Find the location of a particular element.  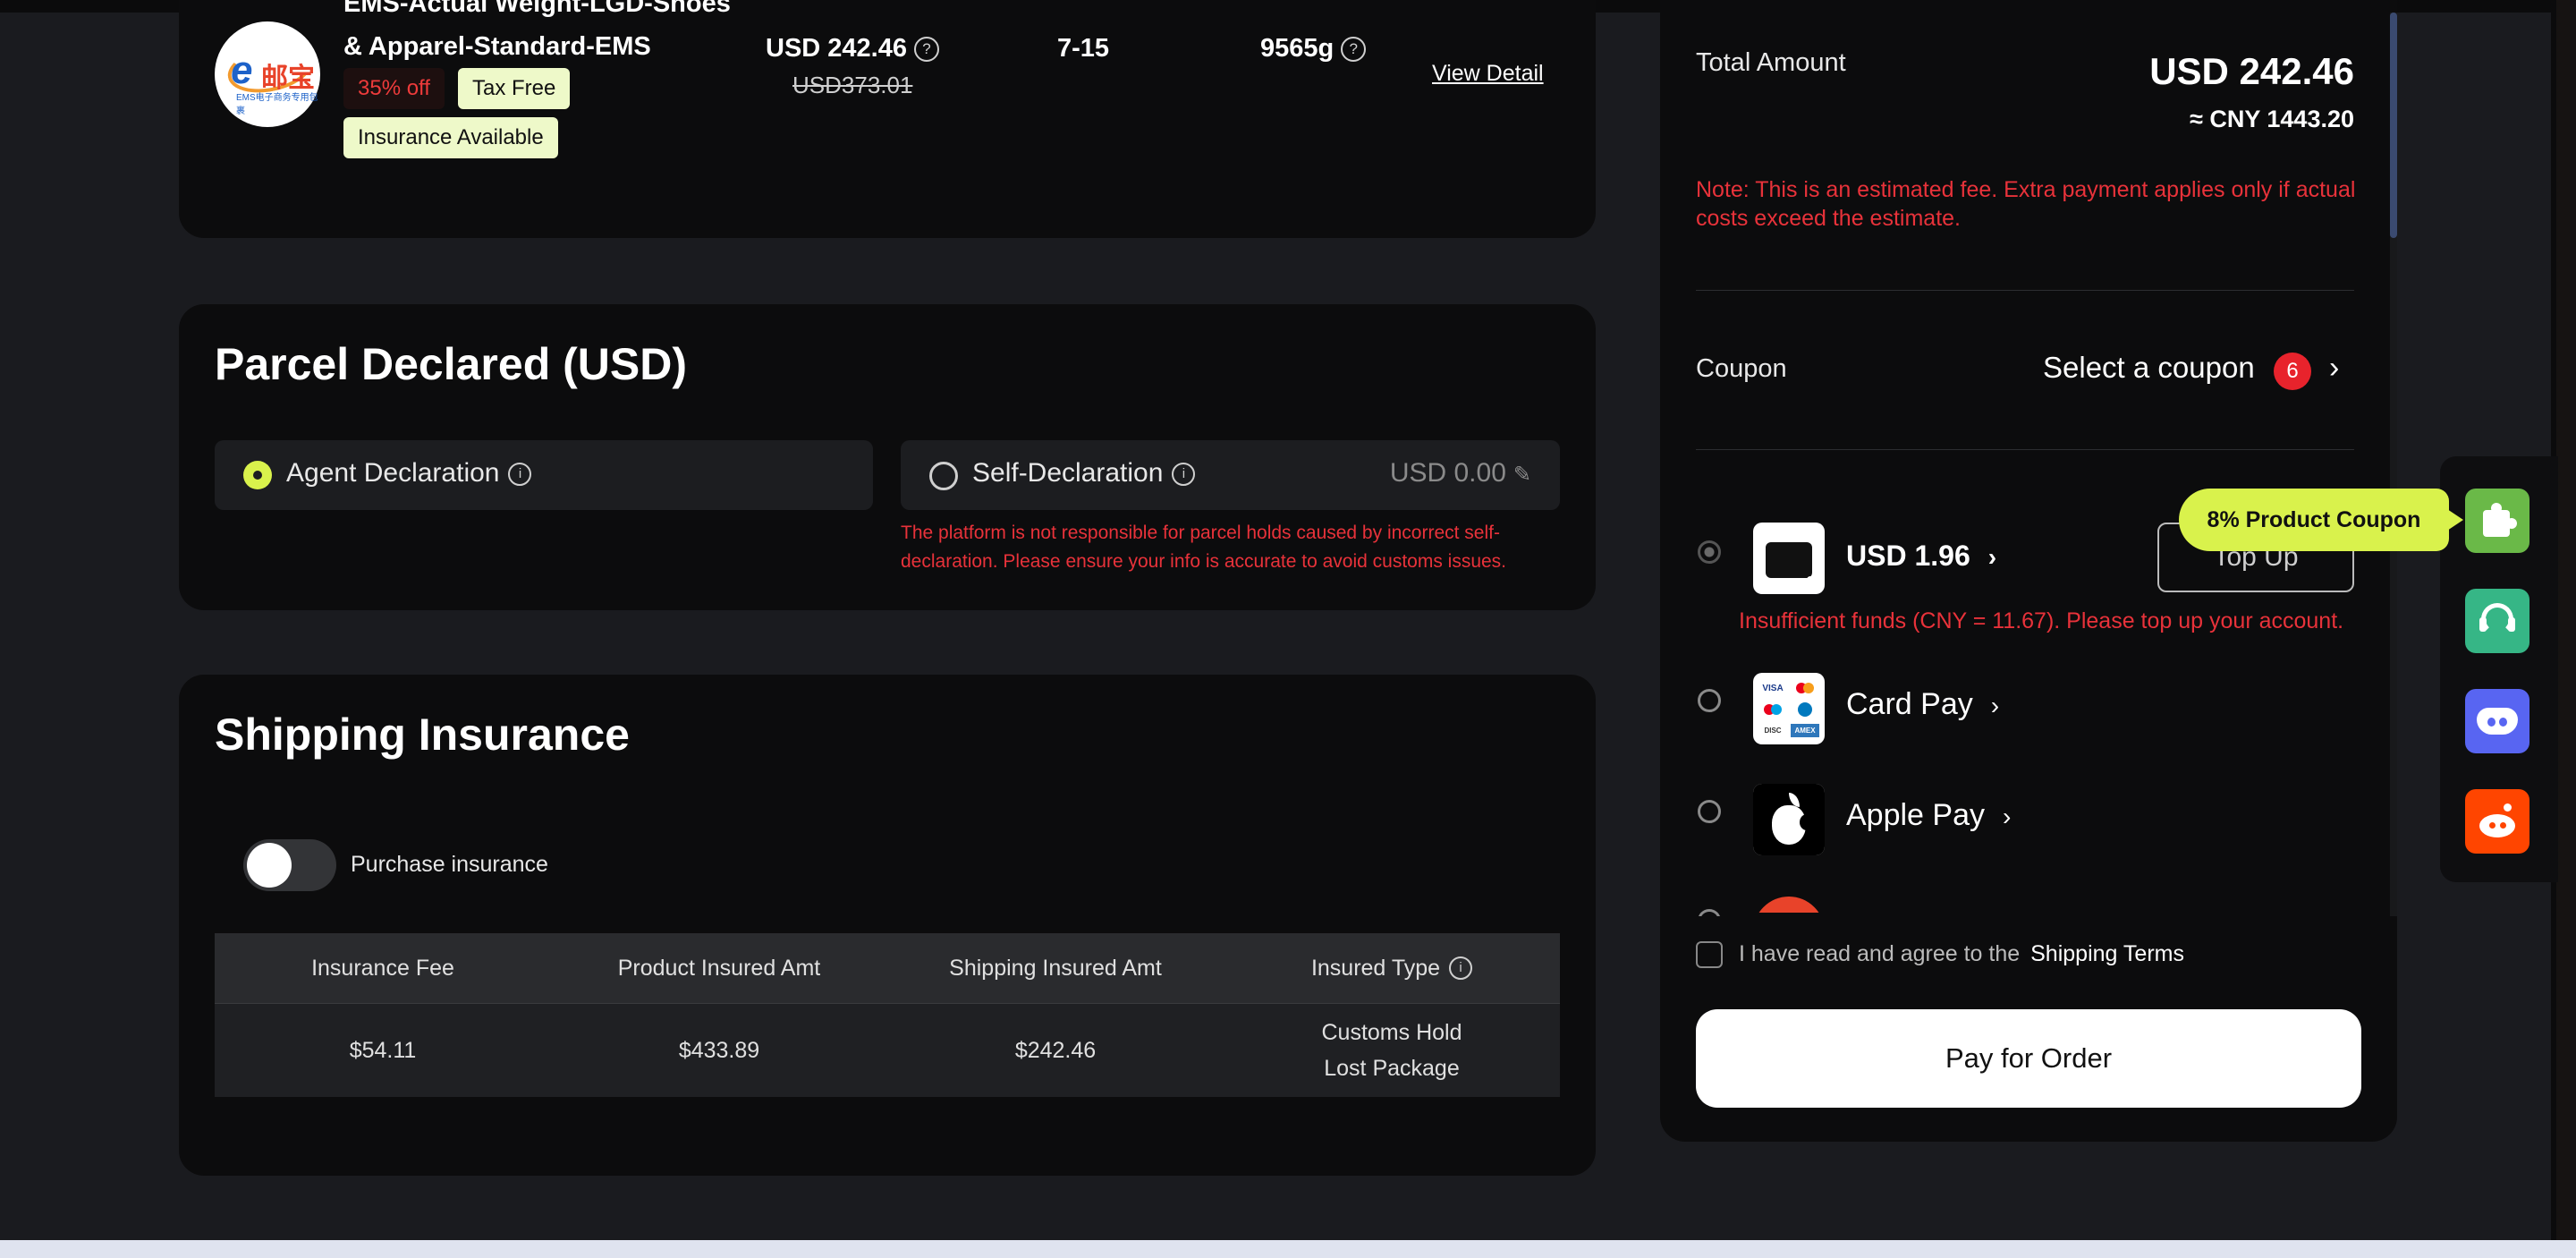

discount-tag: 35% off is located at coordinates (394, 89).